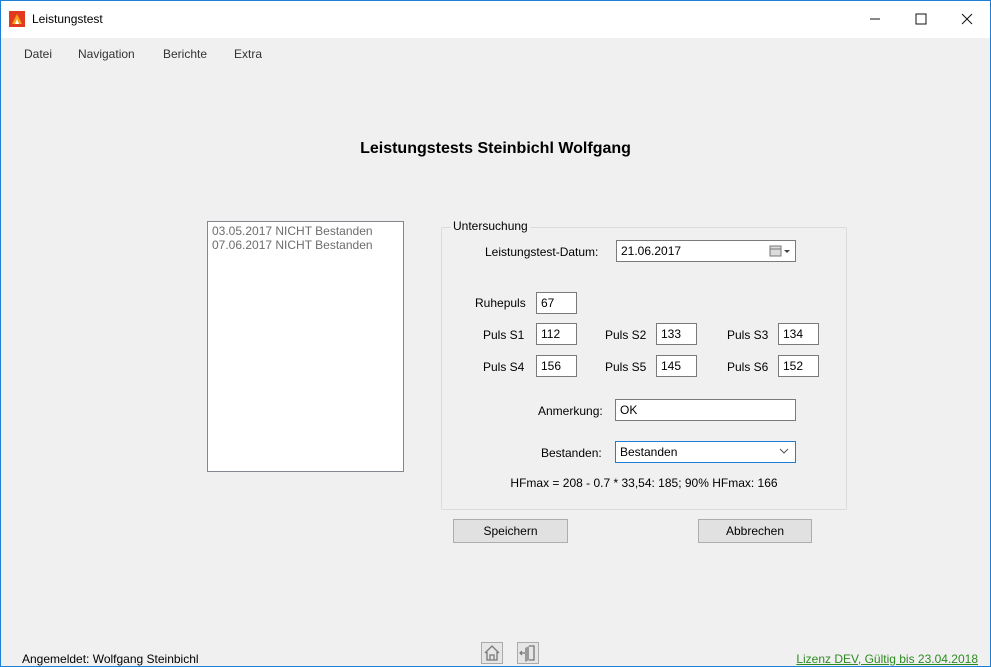 This screenshot has height=667, width=991. What do you see at coordinates (705, 410) in the screenshot?
I see `anmerkung-input: OK` at bounding box center [705, 410].